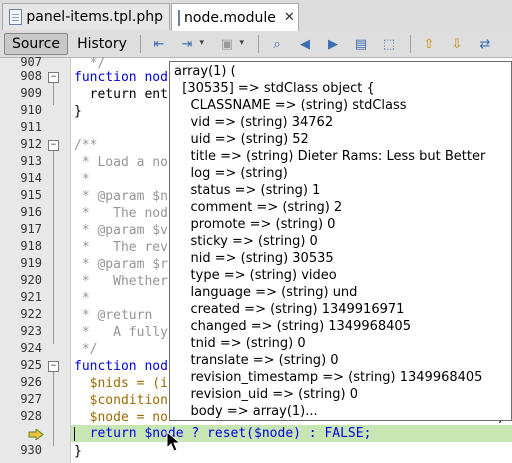 The image size is (512, 463). I want to click on line-number: 911, so click(31, 127).